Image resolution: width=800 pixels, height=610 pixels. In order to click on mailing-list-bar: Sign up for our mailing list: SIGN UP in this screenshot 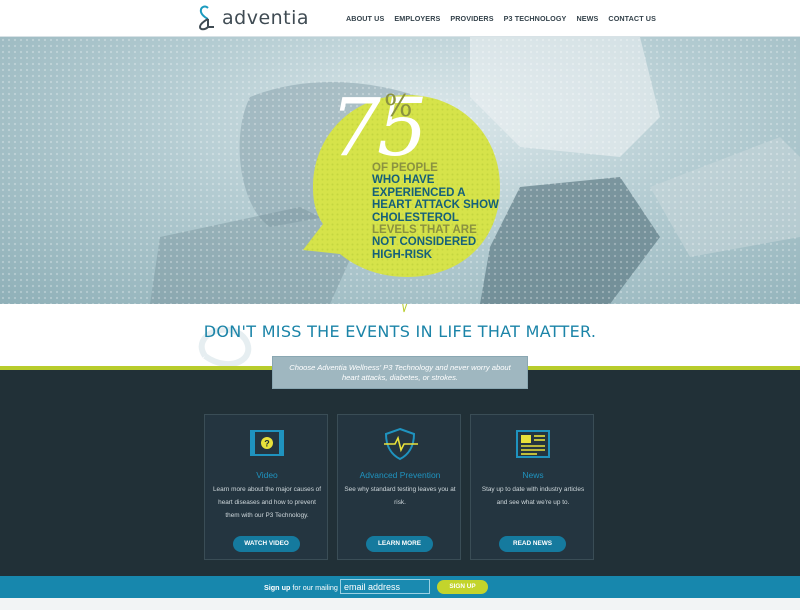, I will do `click(400, 587)`.